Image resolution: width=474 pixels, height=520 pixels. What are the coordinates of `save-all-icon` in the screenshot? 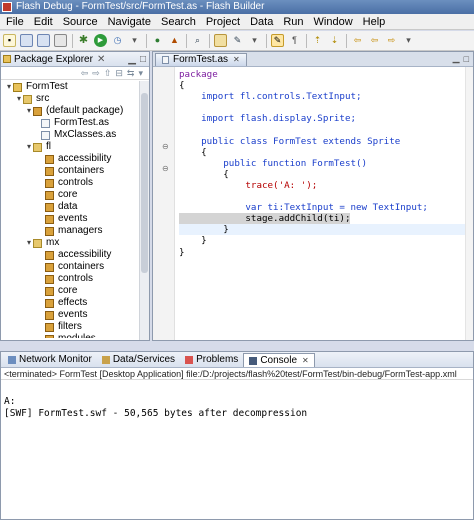 It's located at (43, 40).